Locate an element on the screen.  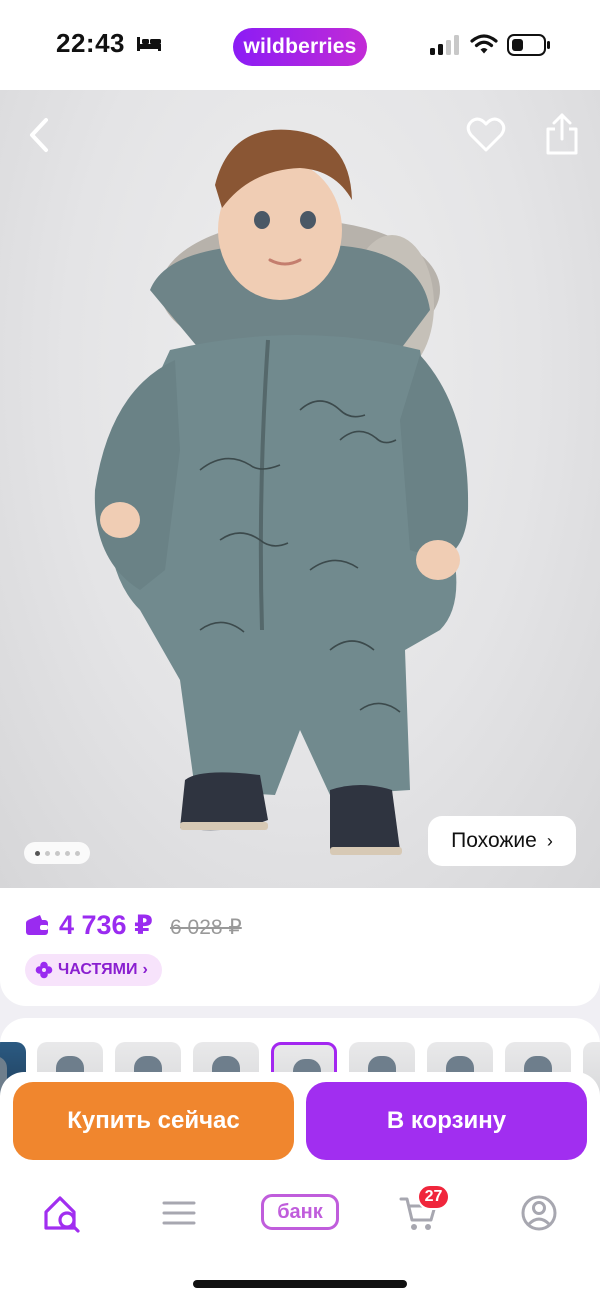
status-time: 22:43 is located at coordinates (90, 43).